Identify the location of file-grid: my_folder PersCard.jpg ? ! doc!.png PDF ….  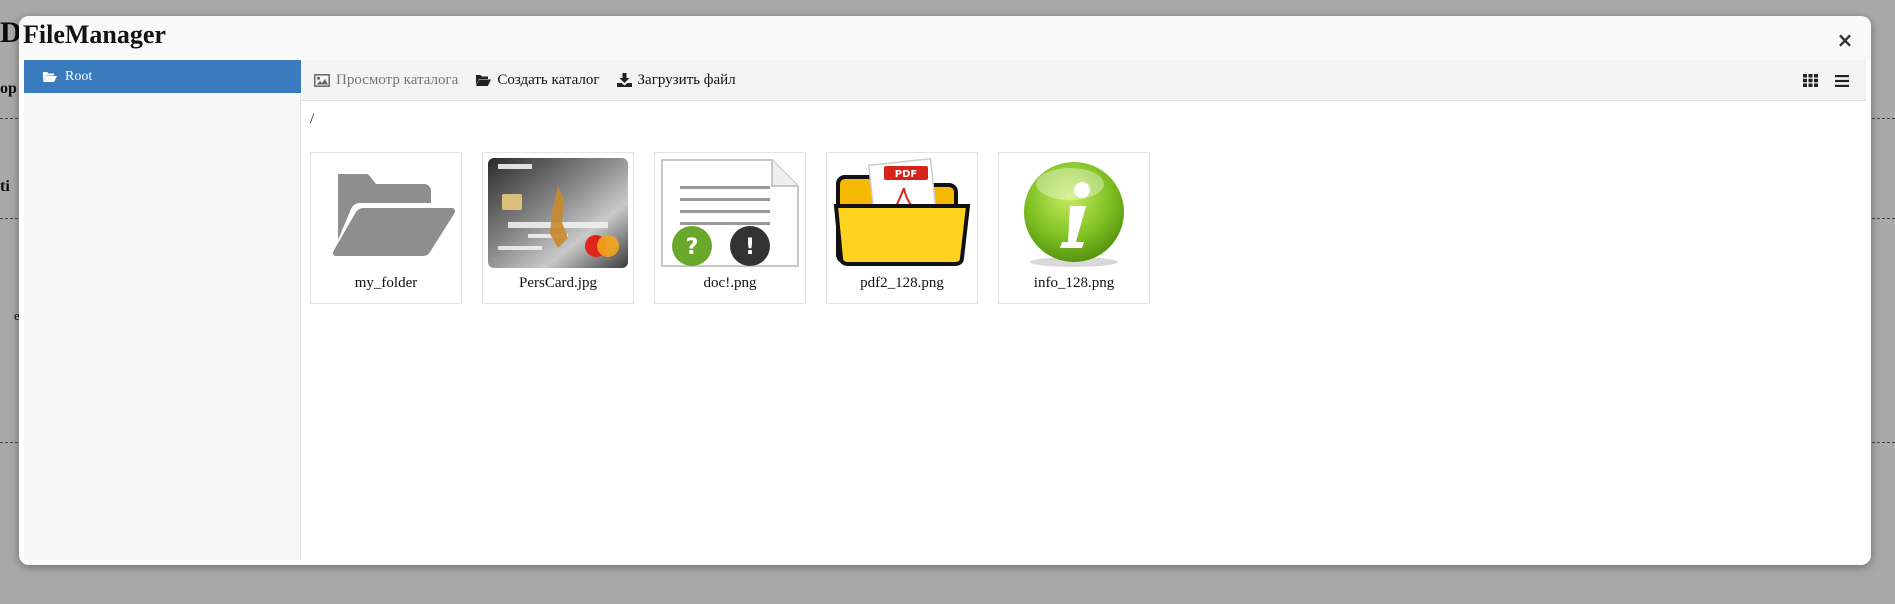
(740, 228).